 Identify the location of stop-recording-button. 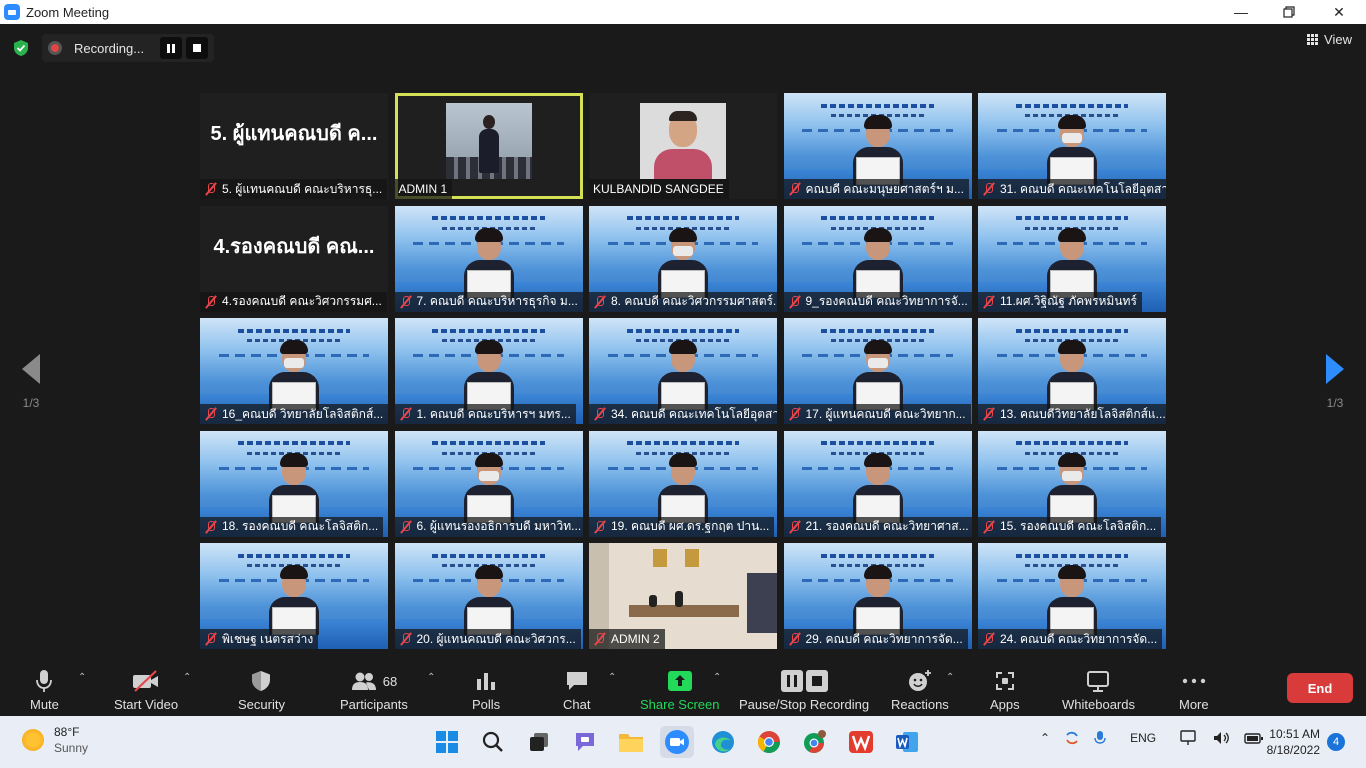
(197, 48).